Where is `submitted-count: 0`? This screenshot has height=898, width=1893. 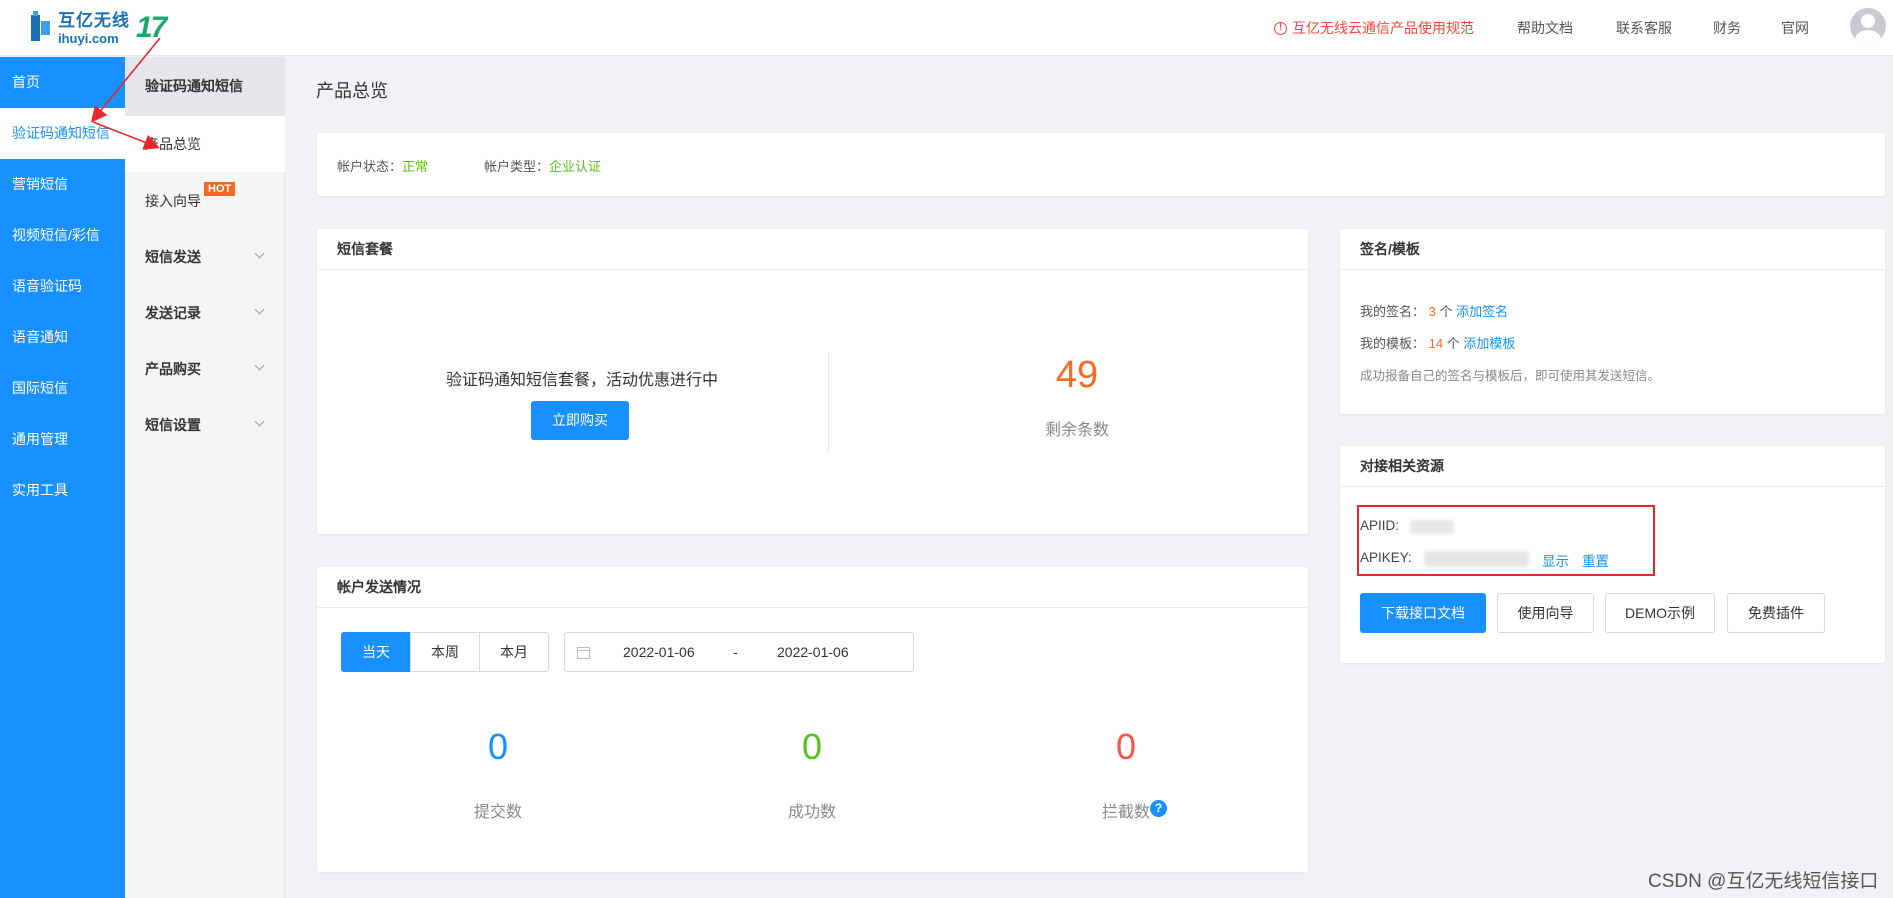 submitted-count: 0 is located at coordinates (498, 746).